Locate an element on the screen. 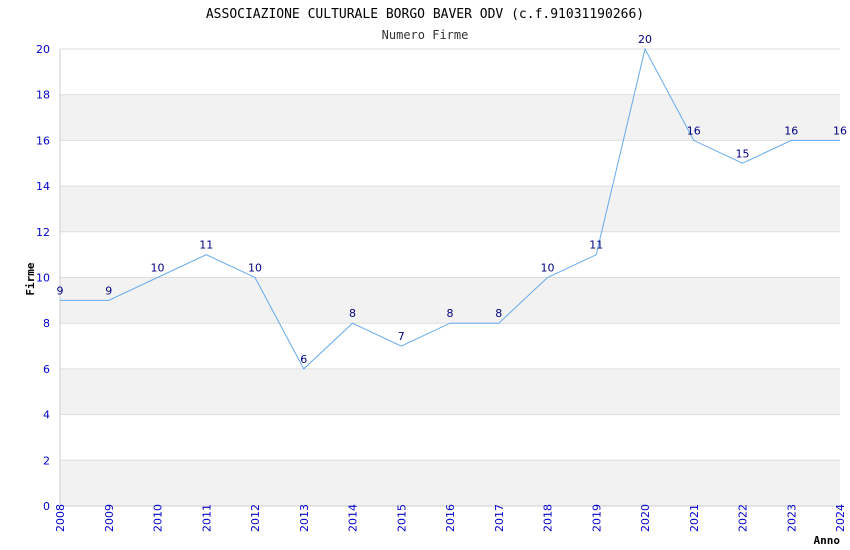  y-tick-label: 18 is located at coordinates (43, 95).